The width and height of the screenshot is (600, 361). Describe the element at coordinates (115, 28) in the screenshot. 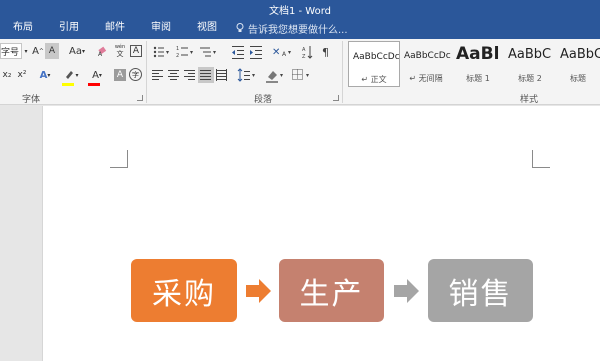

I see `tab-mailings: 邮件` at that location.